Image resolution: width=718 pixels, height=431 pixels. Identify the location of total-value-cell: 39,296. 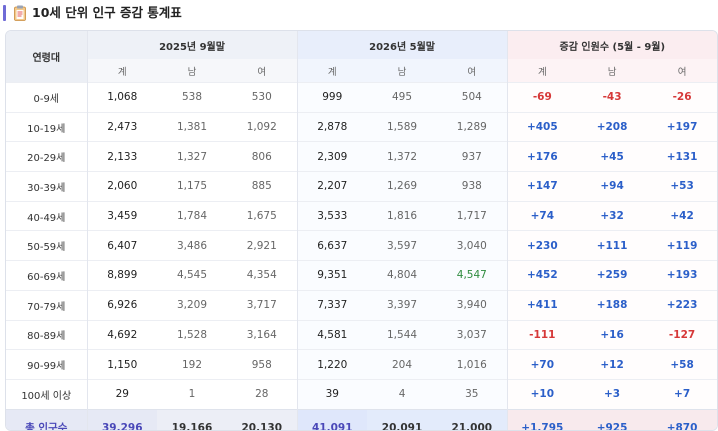
(121, 419).